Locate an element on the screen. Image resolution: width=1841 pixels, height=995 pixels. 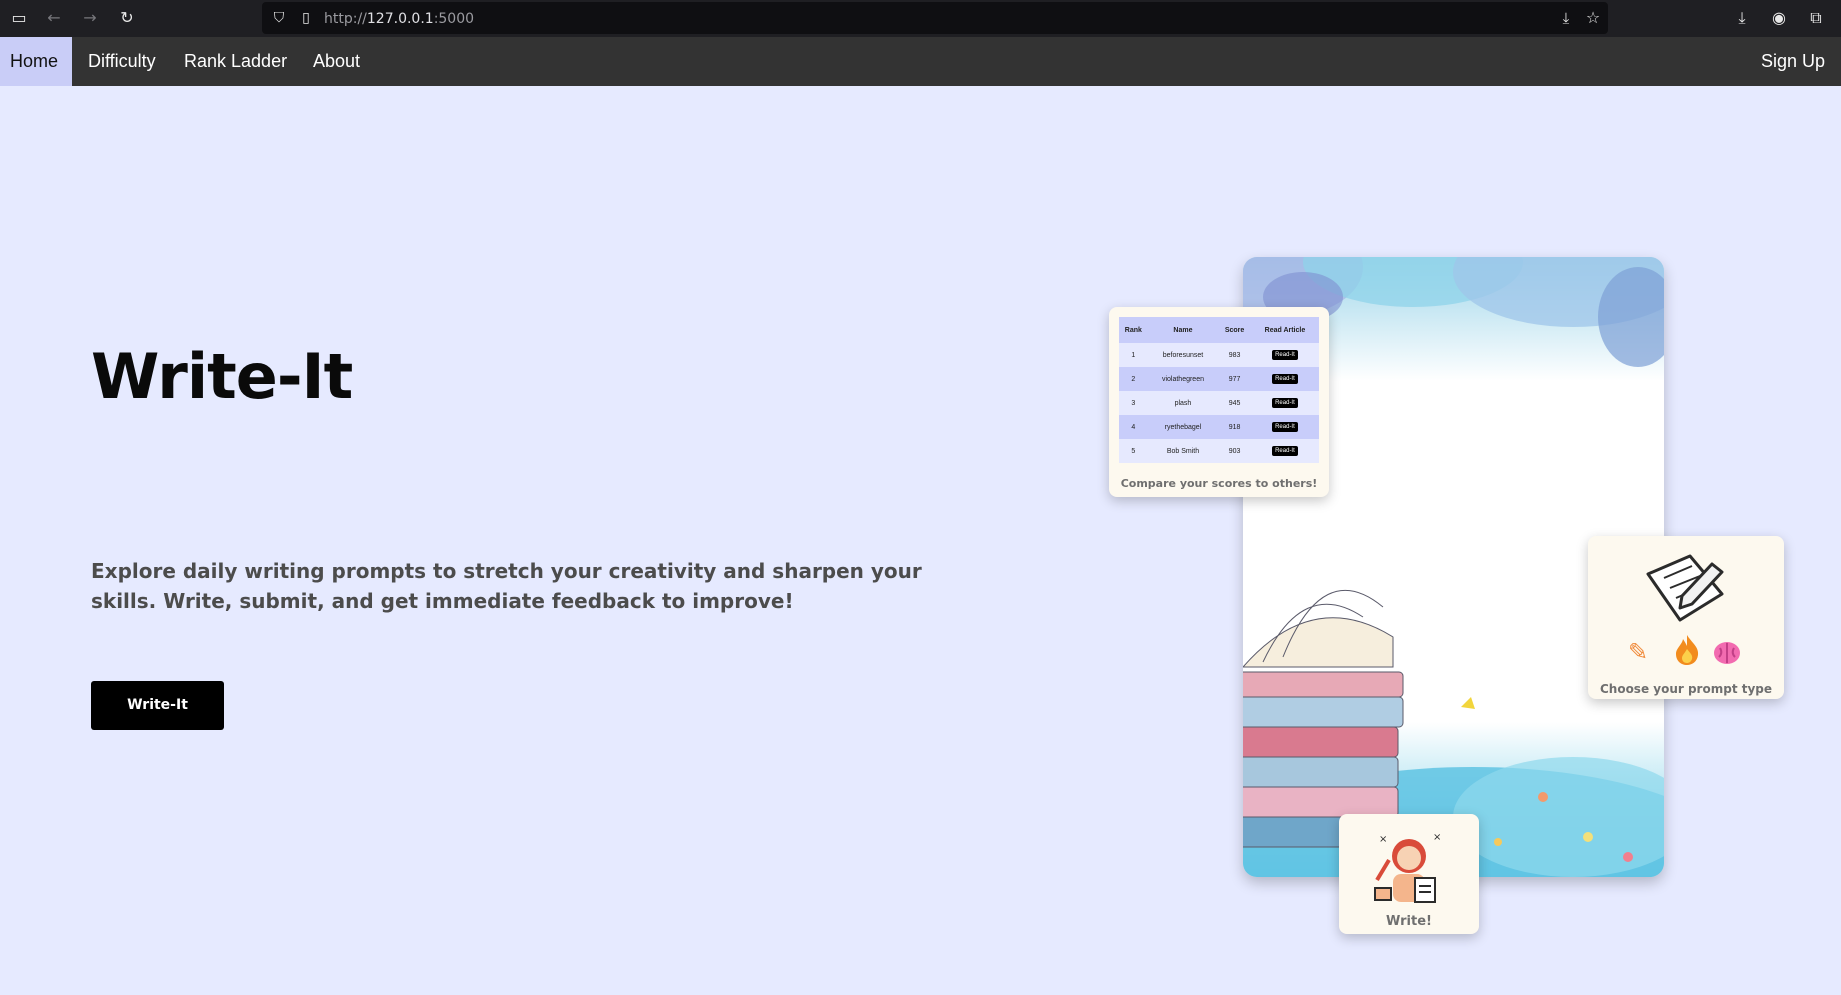
url-host: 127.0.0.1 is located at coordinates (400, 19).